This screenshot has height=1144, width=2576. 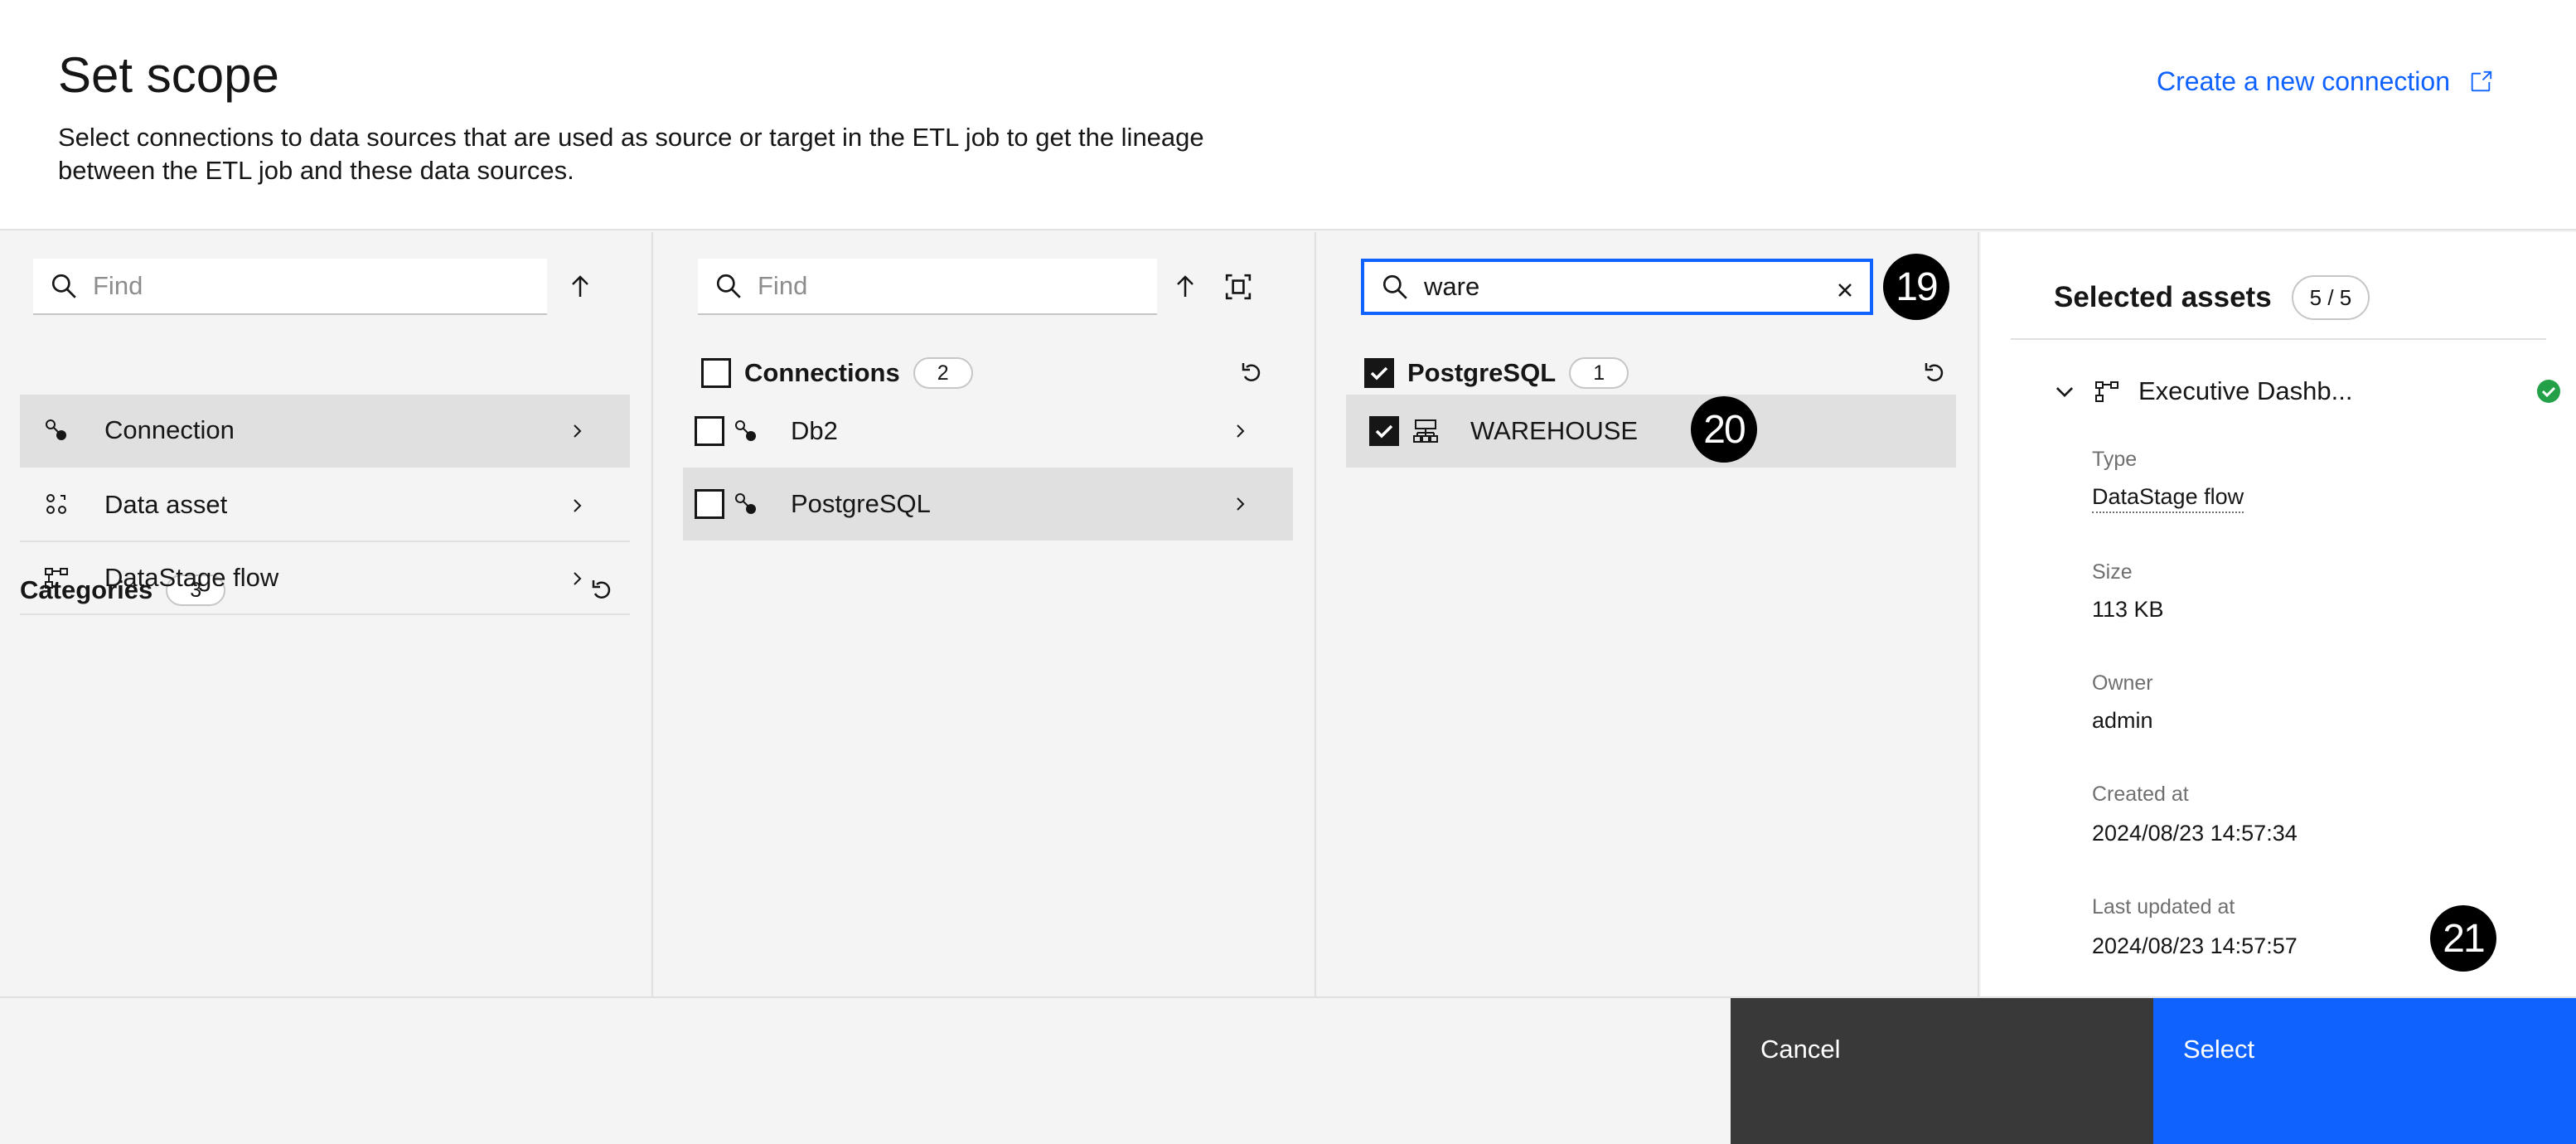 What do you see at coordinates (2195, 945) in the screenshot?
I see `updated-value: 2024/08/23 14:57:57` at bounding box center [2195, 945].